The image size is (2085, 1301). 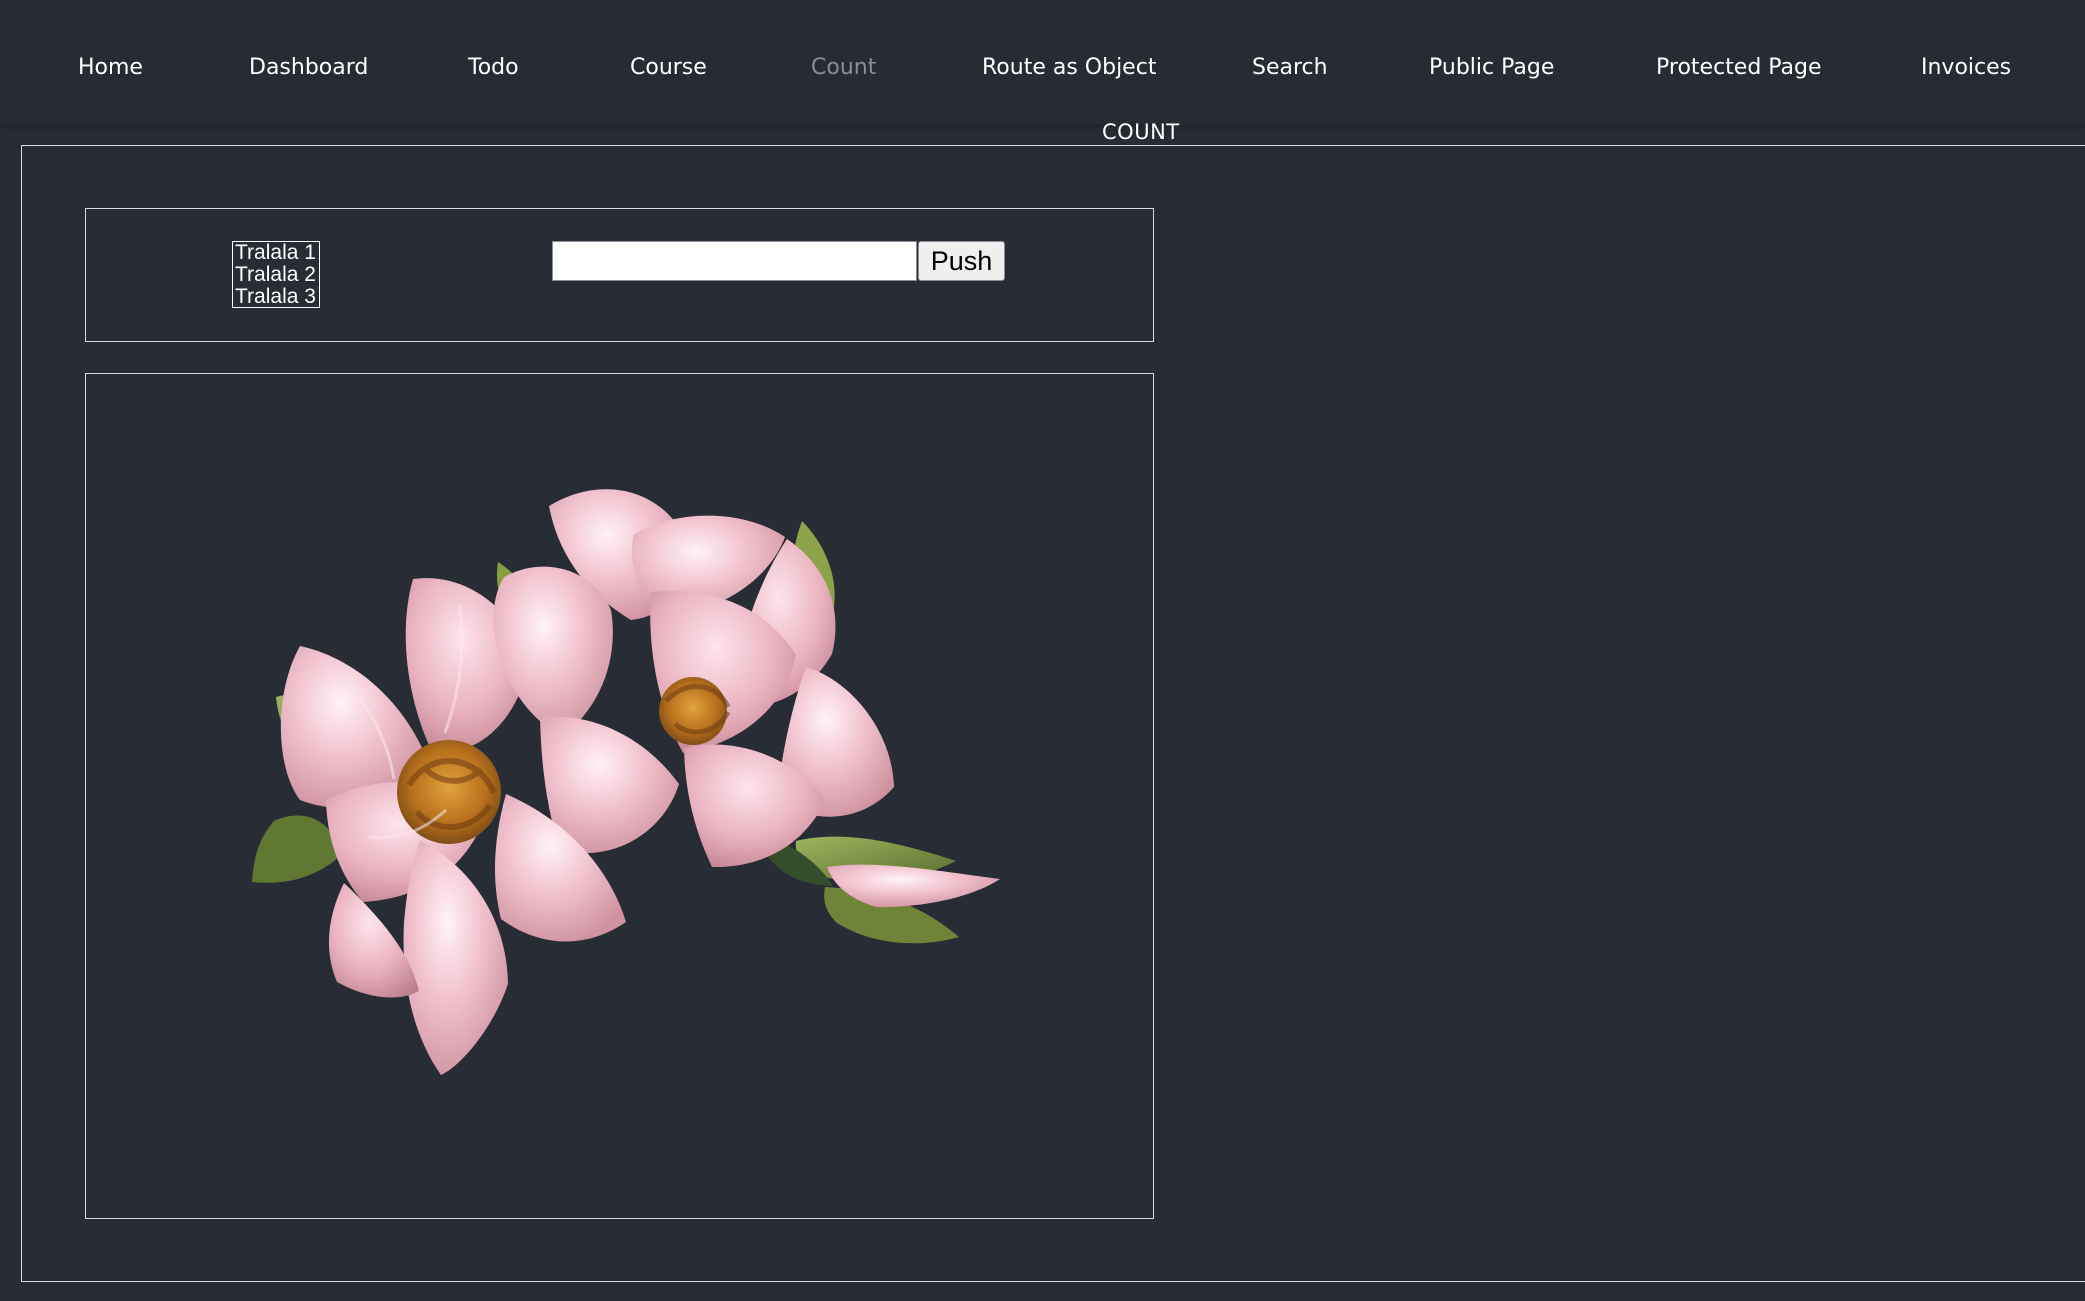 I want to click on nav-count: Count, so click(x=843, y=68).